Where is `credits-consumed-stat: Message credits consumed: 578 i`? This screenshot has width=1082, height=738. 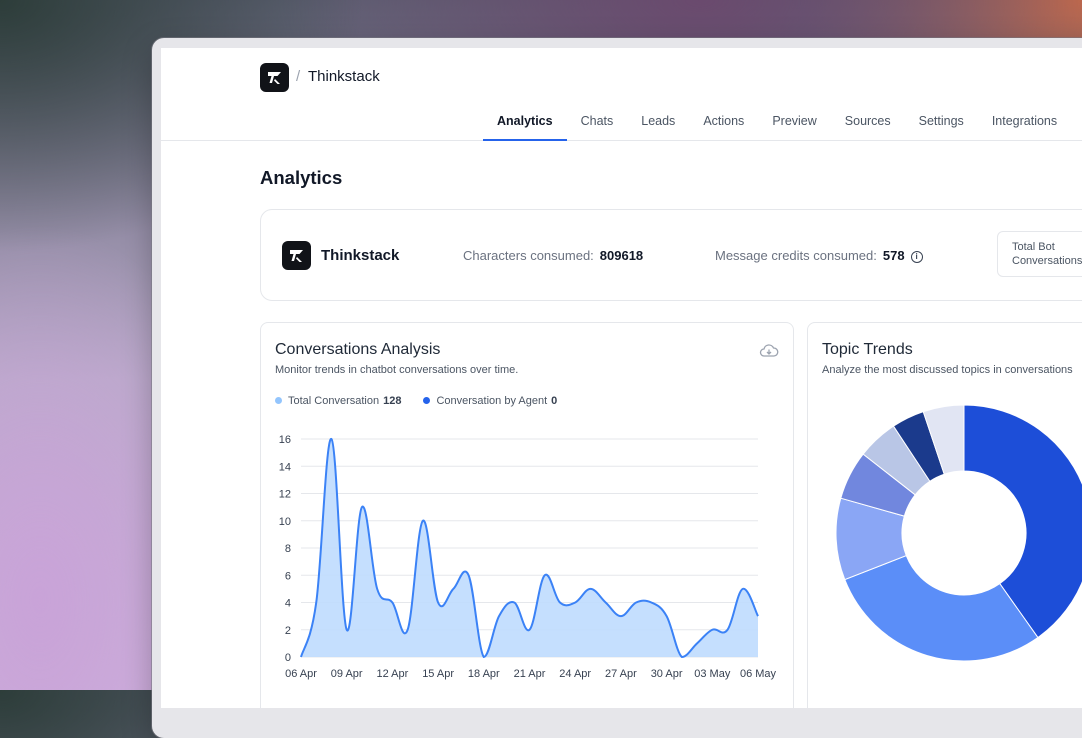 credits-consumed-stat: Message credits consumed: 578 i is located at coordinates (819, 255).